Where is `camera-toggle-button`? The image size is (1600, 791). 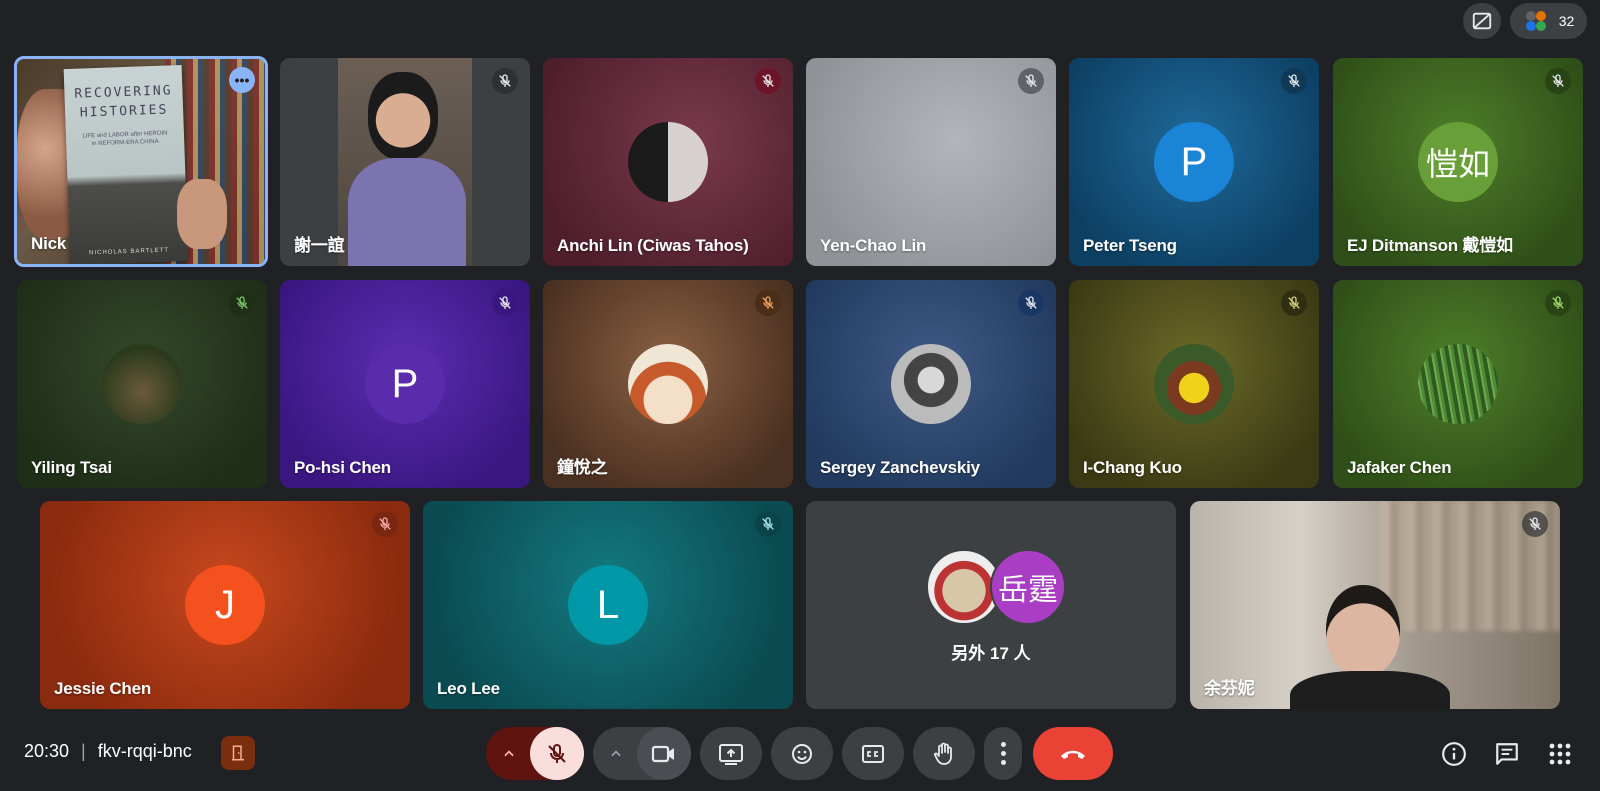
camera-toggle-button is located at coordinates (664, 753).